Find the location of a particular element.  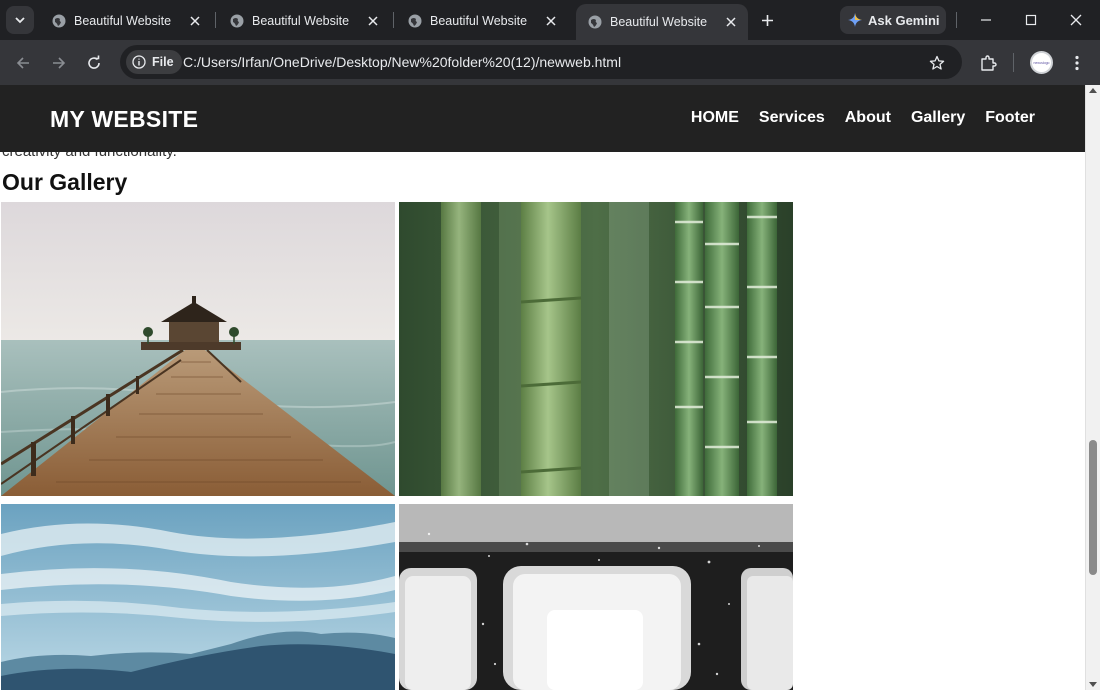

arrow-right-icon is located at coordinates (59, 63).